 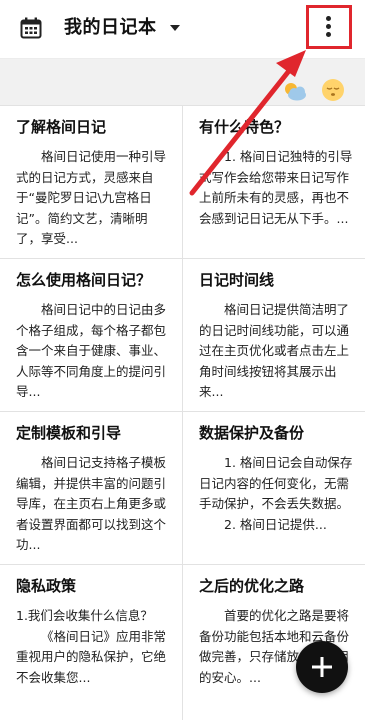 I want to click on card-title: 定制模板和引导, so click(x=69, y=433).